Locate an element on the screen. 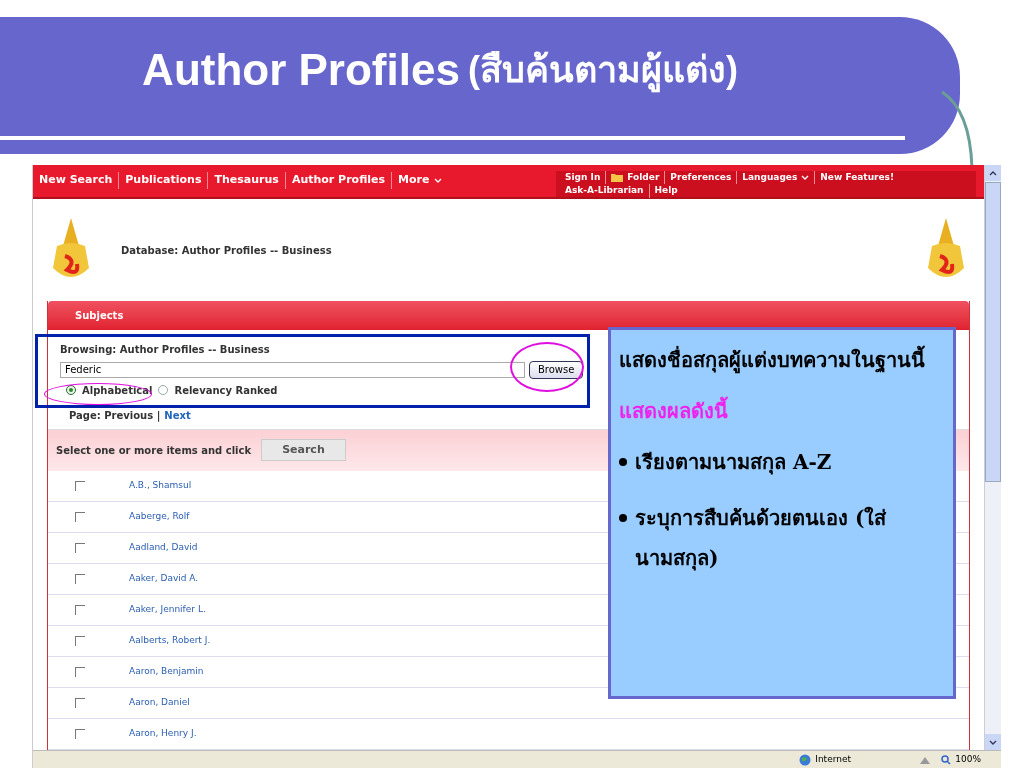 The height and width of the screenshot is (768, 1024). nav-link: Author Profiles is located at coordinates (338, 180).